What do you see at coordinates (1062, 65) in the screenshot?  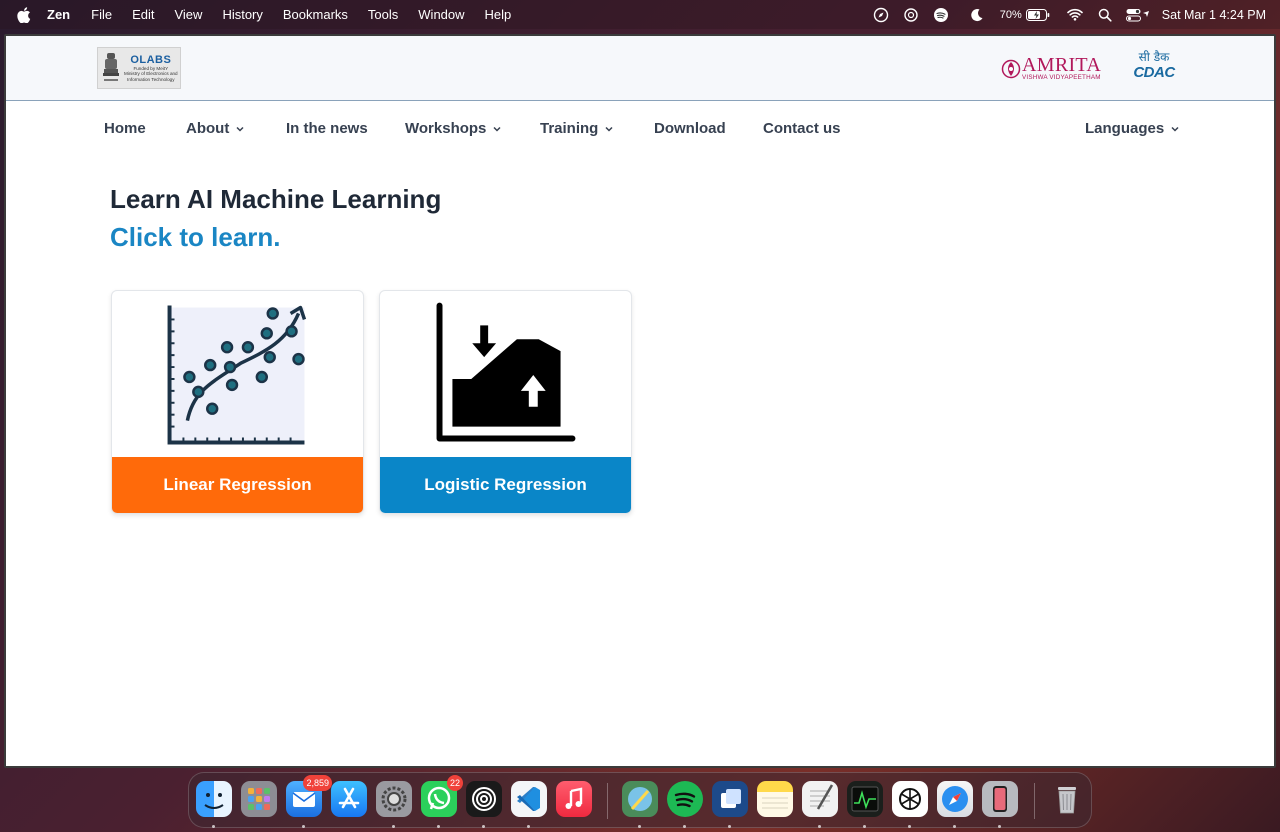 I see `amrita-name: AMRITA` at bounding box center [1062, 65].